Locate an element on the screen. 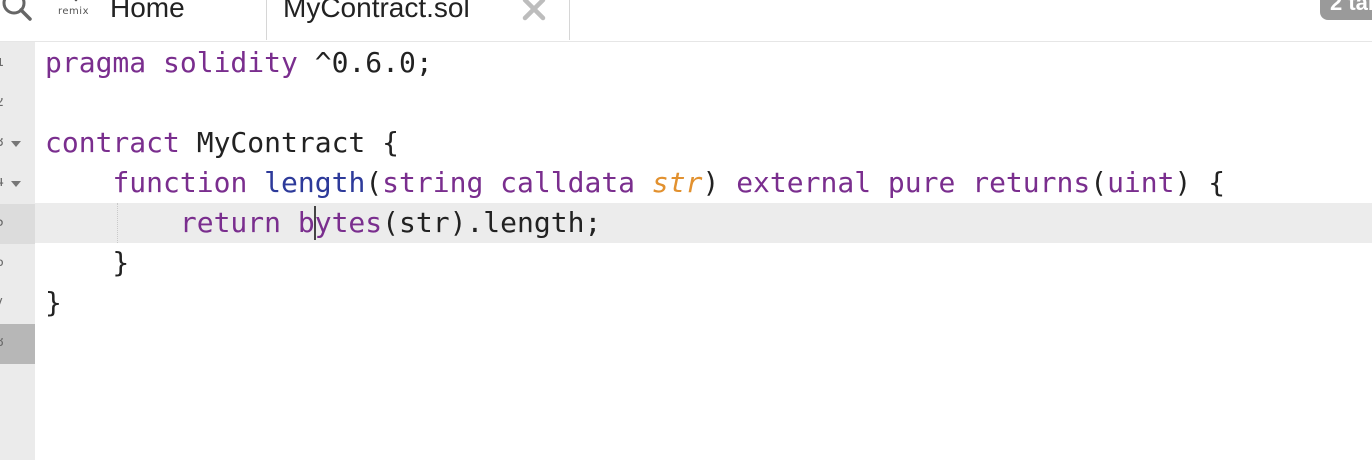 The height and width of the screenshot is (460, 1372). code-token: MyContract { is located at coordinates (289, 142).